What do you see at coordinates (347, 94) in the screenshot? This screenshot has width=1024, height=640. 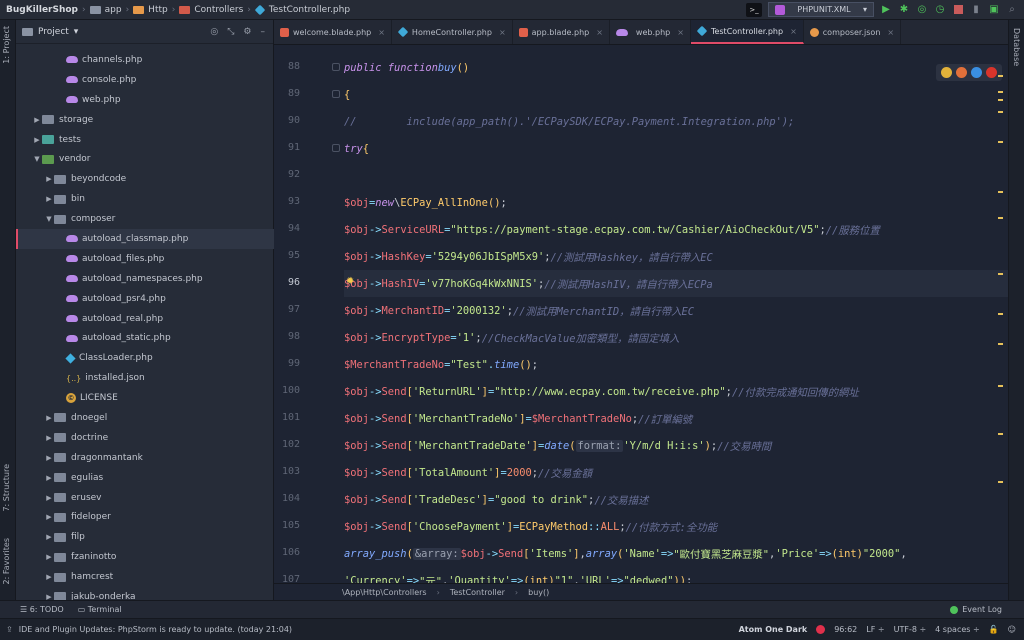 I see `code-line: {` at bounding box center [347, 94].